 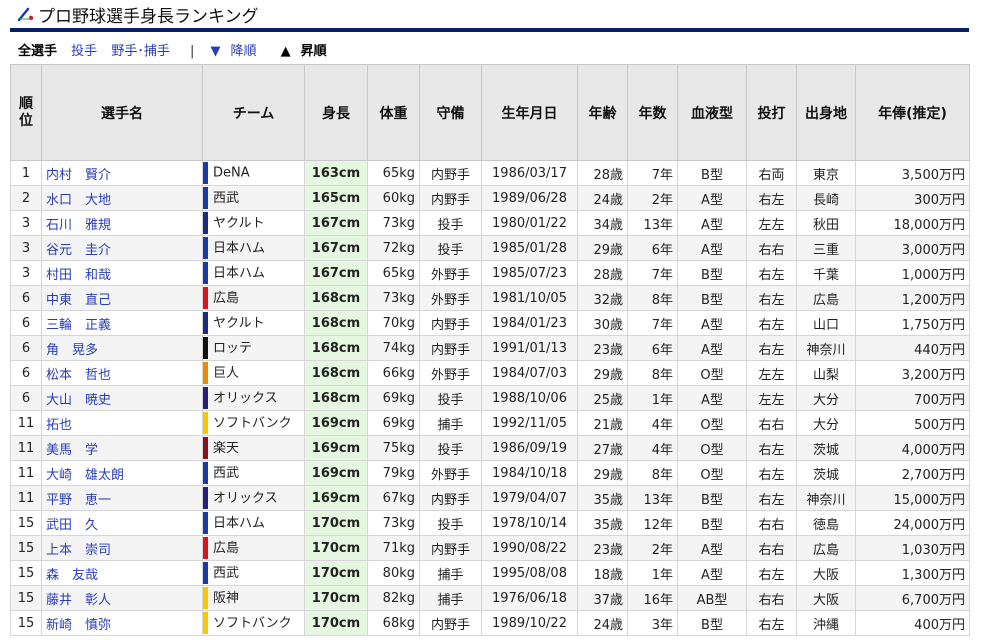 What do you see at coordinates (37, 51) in the screenshot?
I see `filter-all: 全選手` at bounding box center [37, 51].